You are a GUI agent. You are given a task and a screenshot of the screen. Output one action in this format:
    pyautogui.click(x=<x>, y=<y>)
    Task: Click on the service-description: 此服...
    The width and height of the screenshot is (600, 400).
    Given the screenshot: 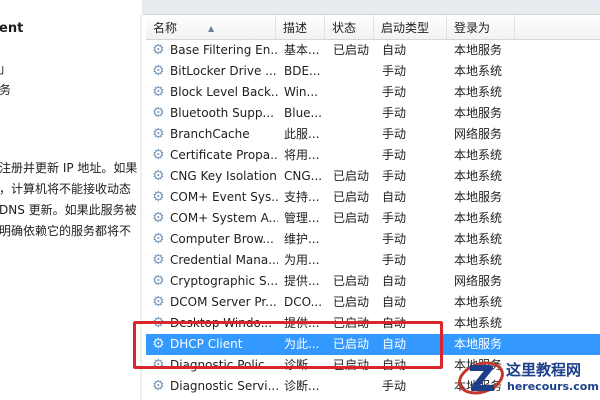 What is the action you would take?
    pyautogui.click(x=302, y=134)
    